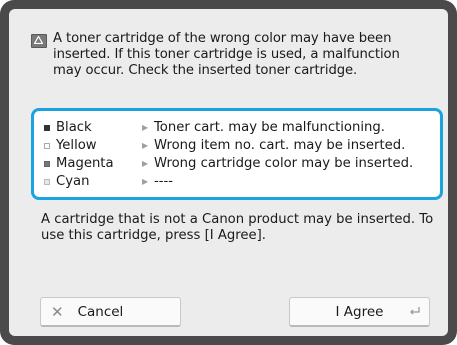 This screenshot has height=345, width=457. I want to click on cartridge-name: Yellow, so click(76, 145).